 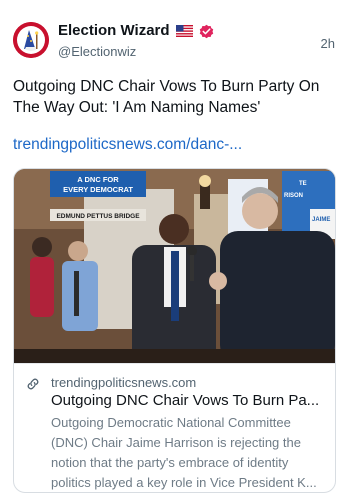 What do you see at coordinates (98, 179) in the screenshot?
I see `sign-line1: A DNC FOR` at bounding box center [98, 179].